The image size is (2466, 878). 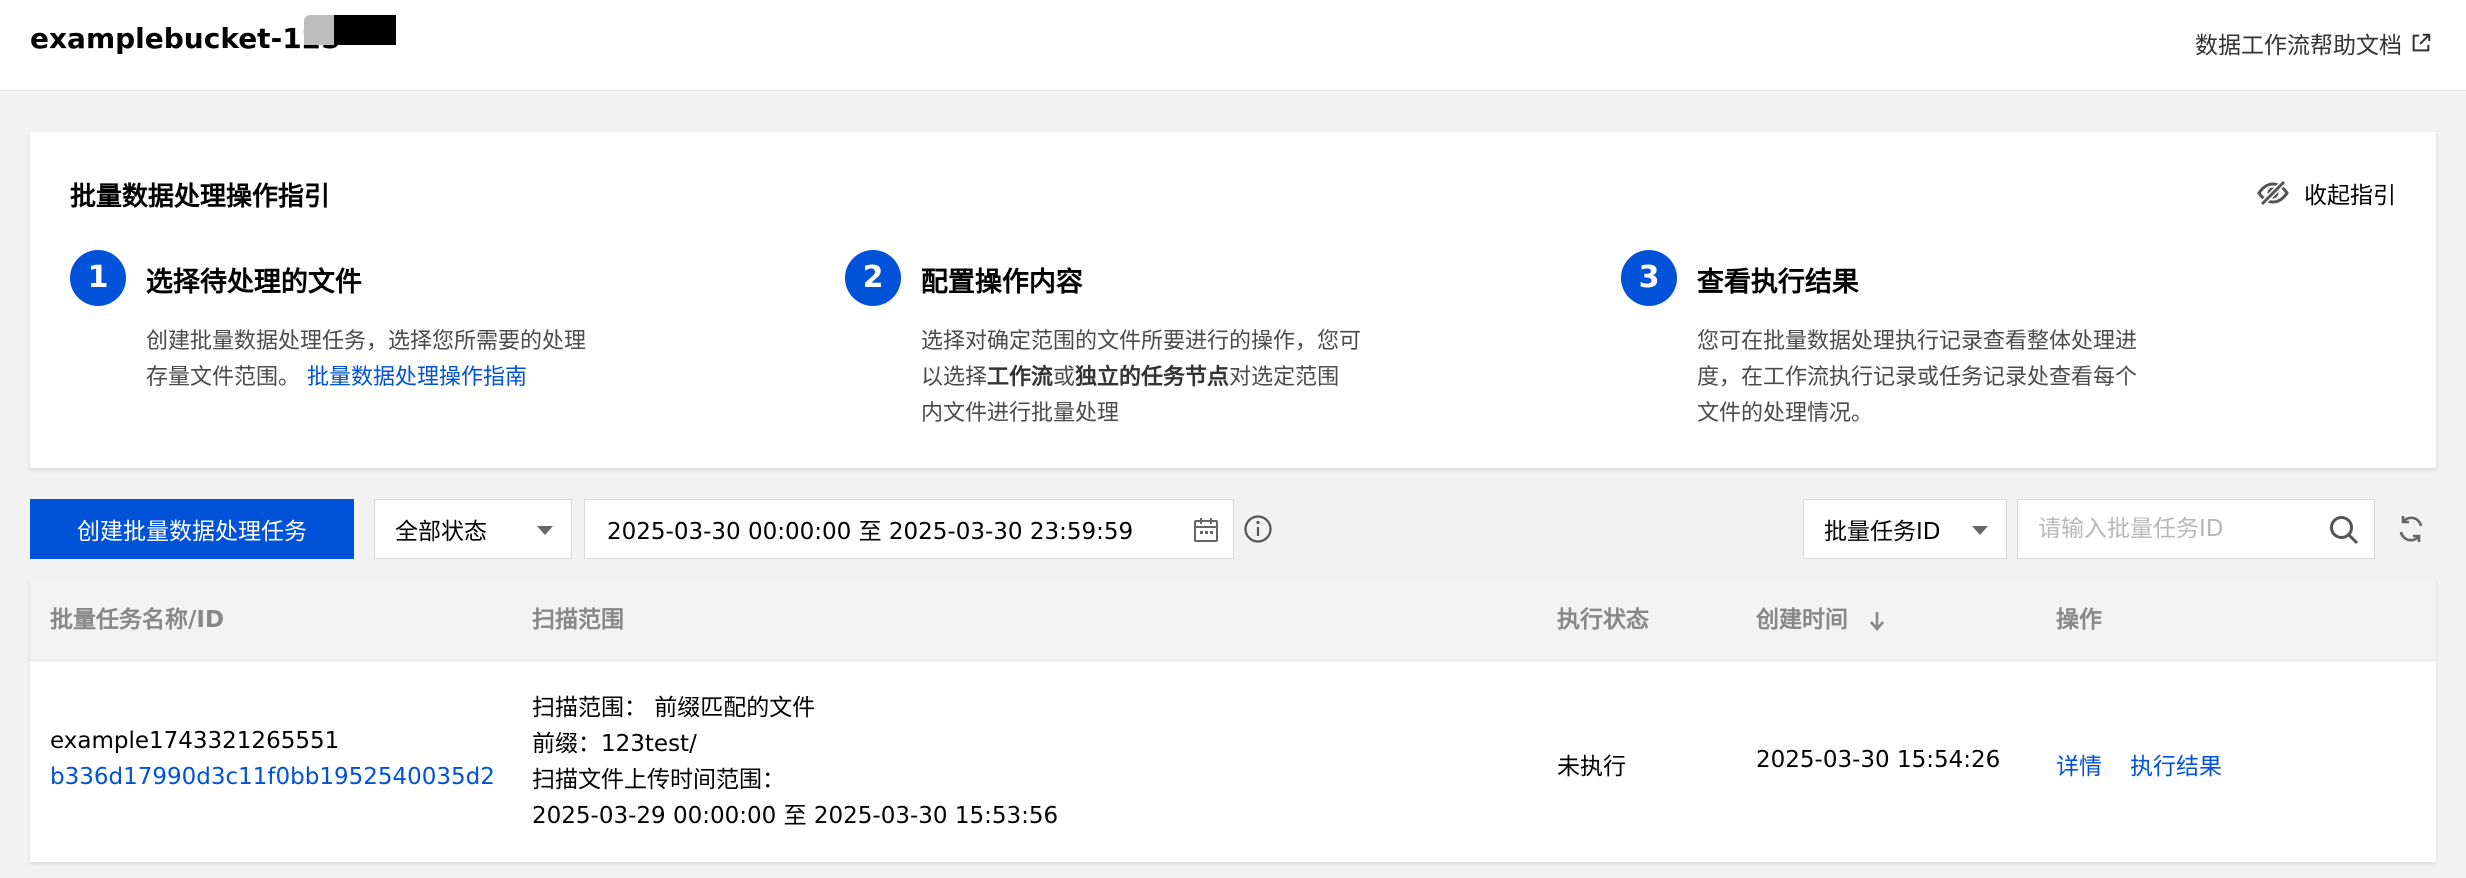 I want to click on step-description-text: 或, so click(x=1064, y=377).